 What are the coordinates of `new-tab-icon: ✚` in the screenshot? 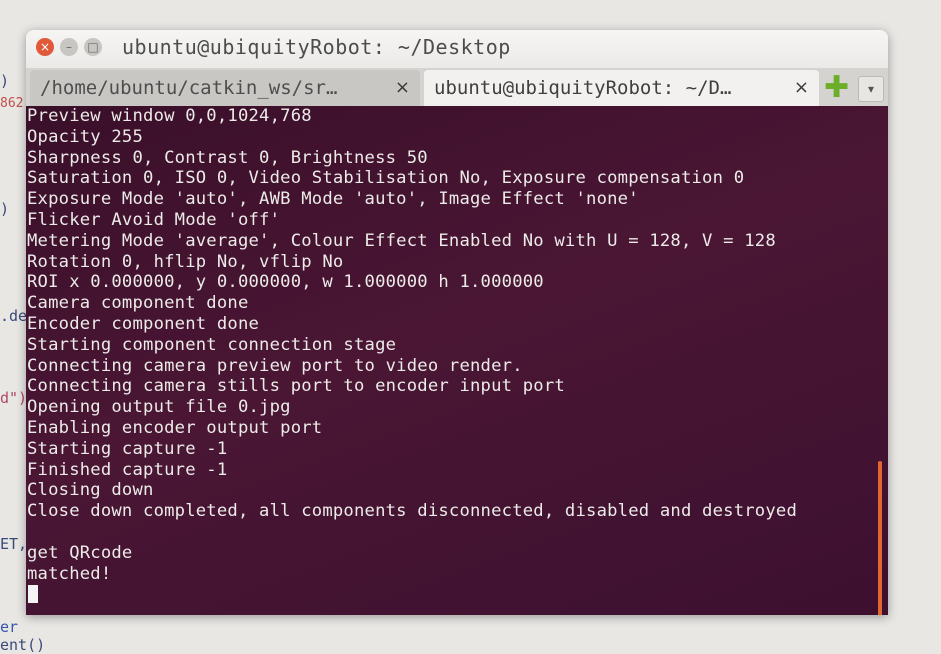 It's located at (837, 88).